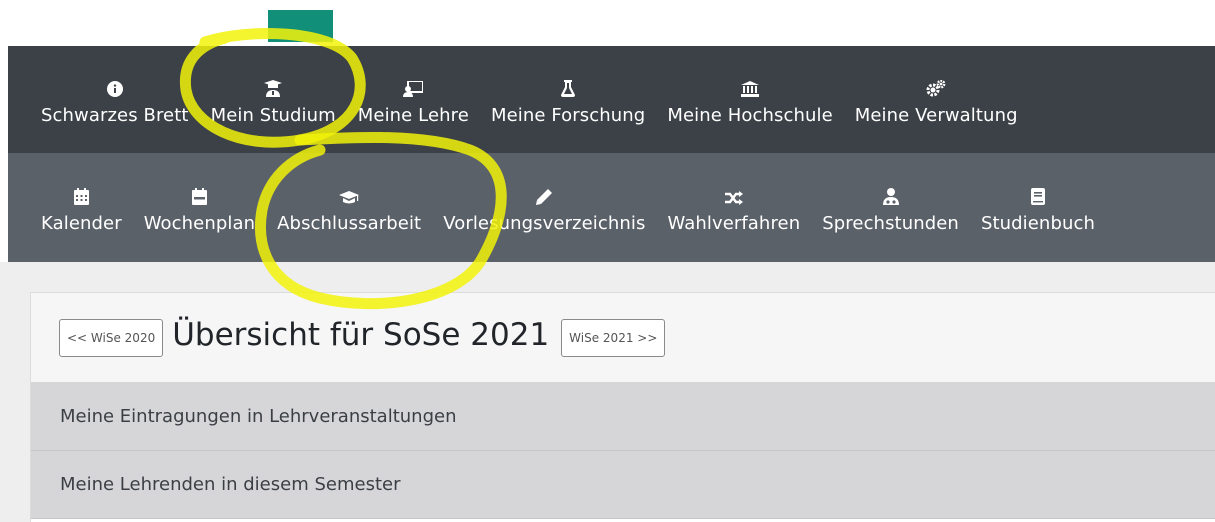  What do you see at coordinates (104, 99) in the screenshot?
I see `nav-item-schwarzes-brett: Schwarzes Brett` at bounding box center [104, 99].